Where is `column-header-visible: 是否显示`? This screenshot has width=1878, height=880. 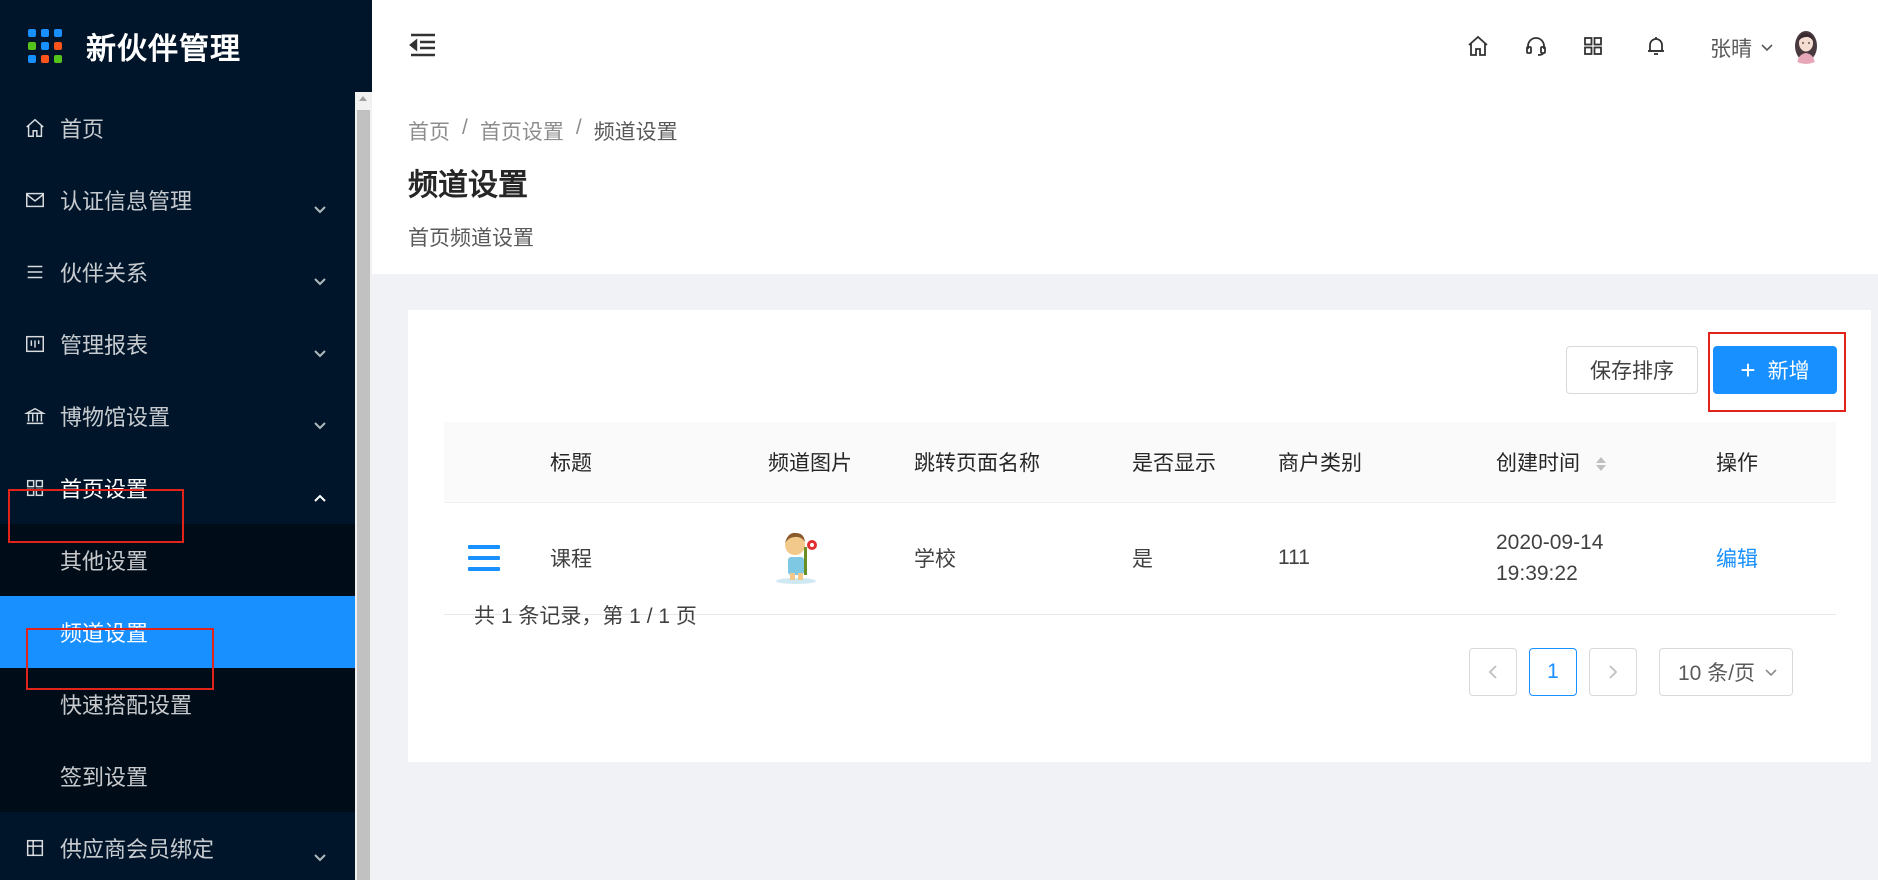 column-header-visible: 是否显示 is located at coordinates (1205, 462).